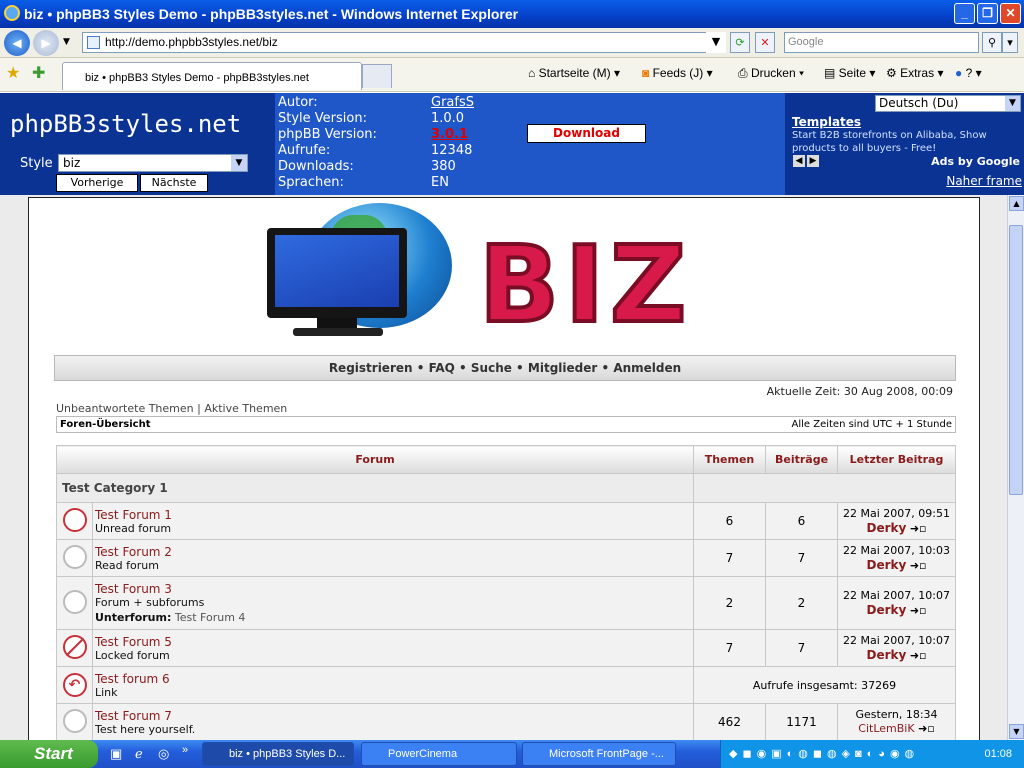 This screenshot has width=1024, height=768. Describe the element at coordinates (964, 13) in the screenshot. I see `minimize-button: _` at that location.